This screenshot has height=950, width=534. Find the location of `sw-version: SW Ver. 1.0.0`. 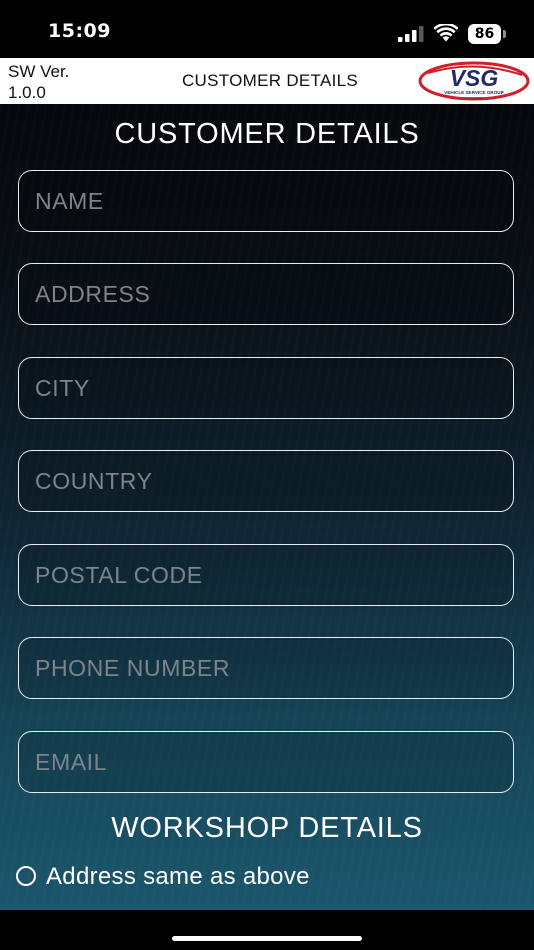

sw-version: SW Ver. 1.0.0 is located at coordinates (38, 82).